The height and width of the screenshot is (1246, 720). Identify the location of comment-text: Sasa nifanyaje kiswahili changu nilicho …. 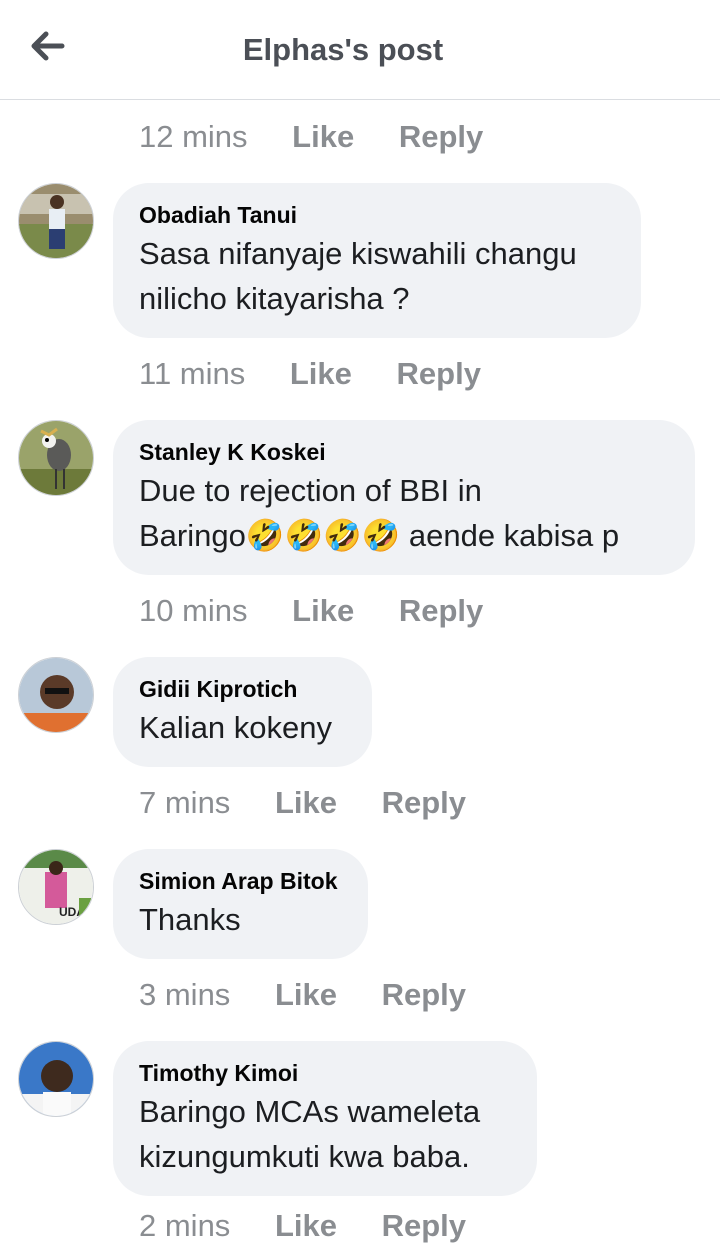
(358, 276).